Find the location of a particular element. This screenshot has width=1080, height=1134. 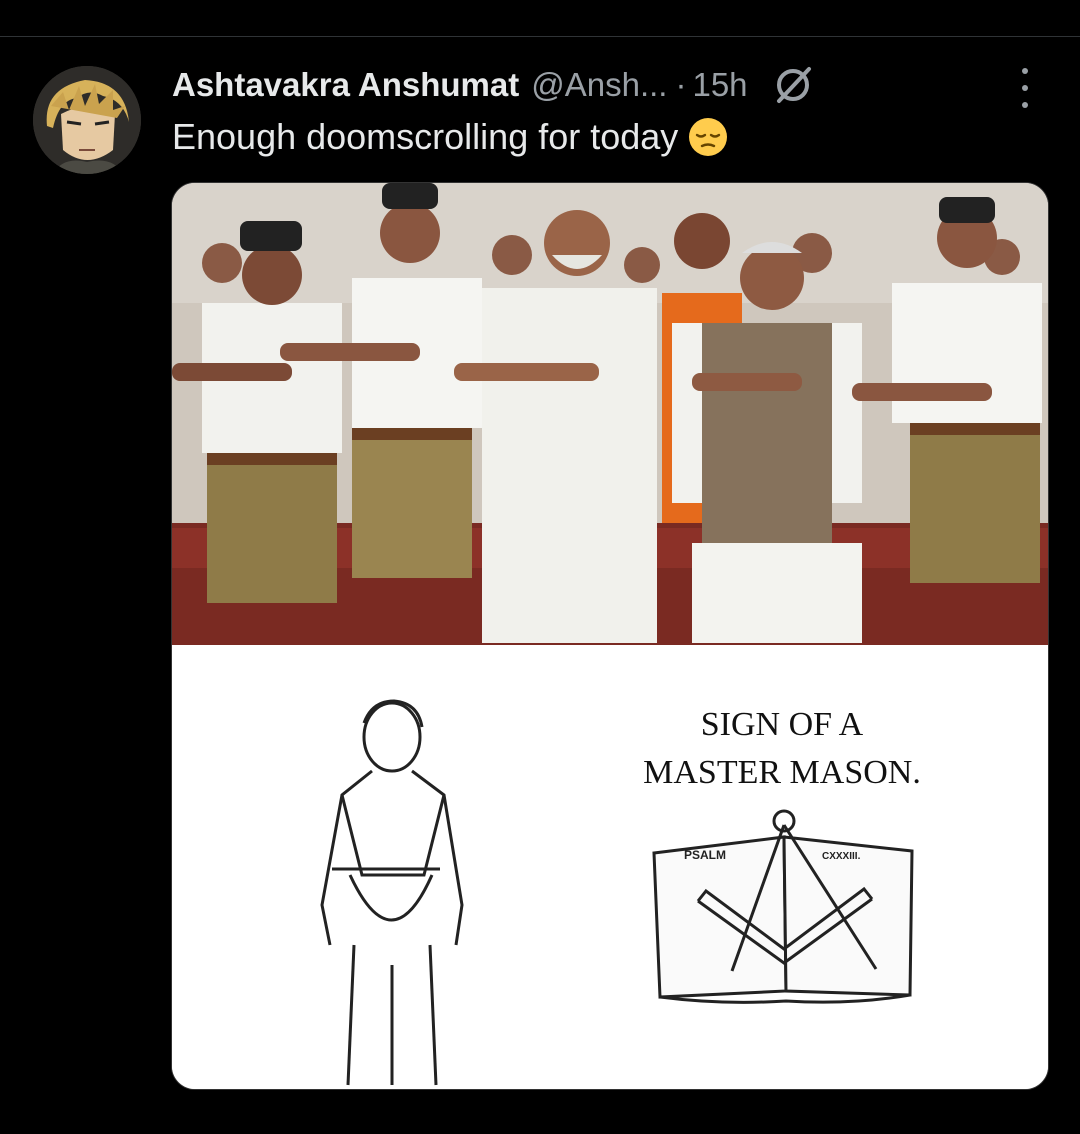

post-text: Enough doomscrolling for today is located at coordinates (425, 136).